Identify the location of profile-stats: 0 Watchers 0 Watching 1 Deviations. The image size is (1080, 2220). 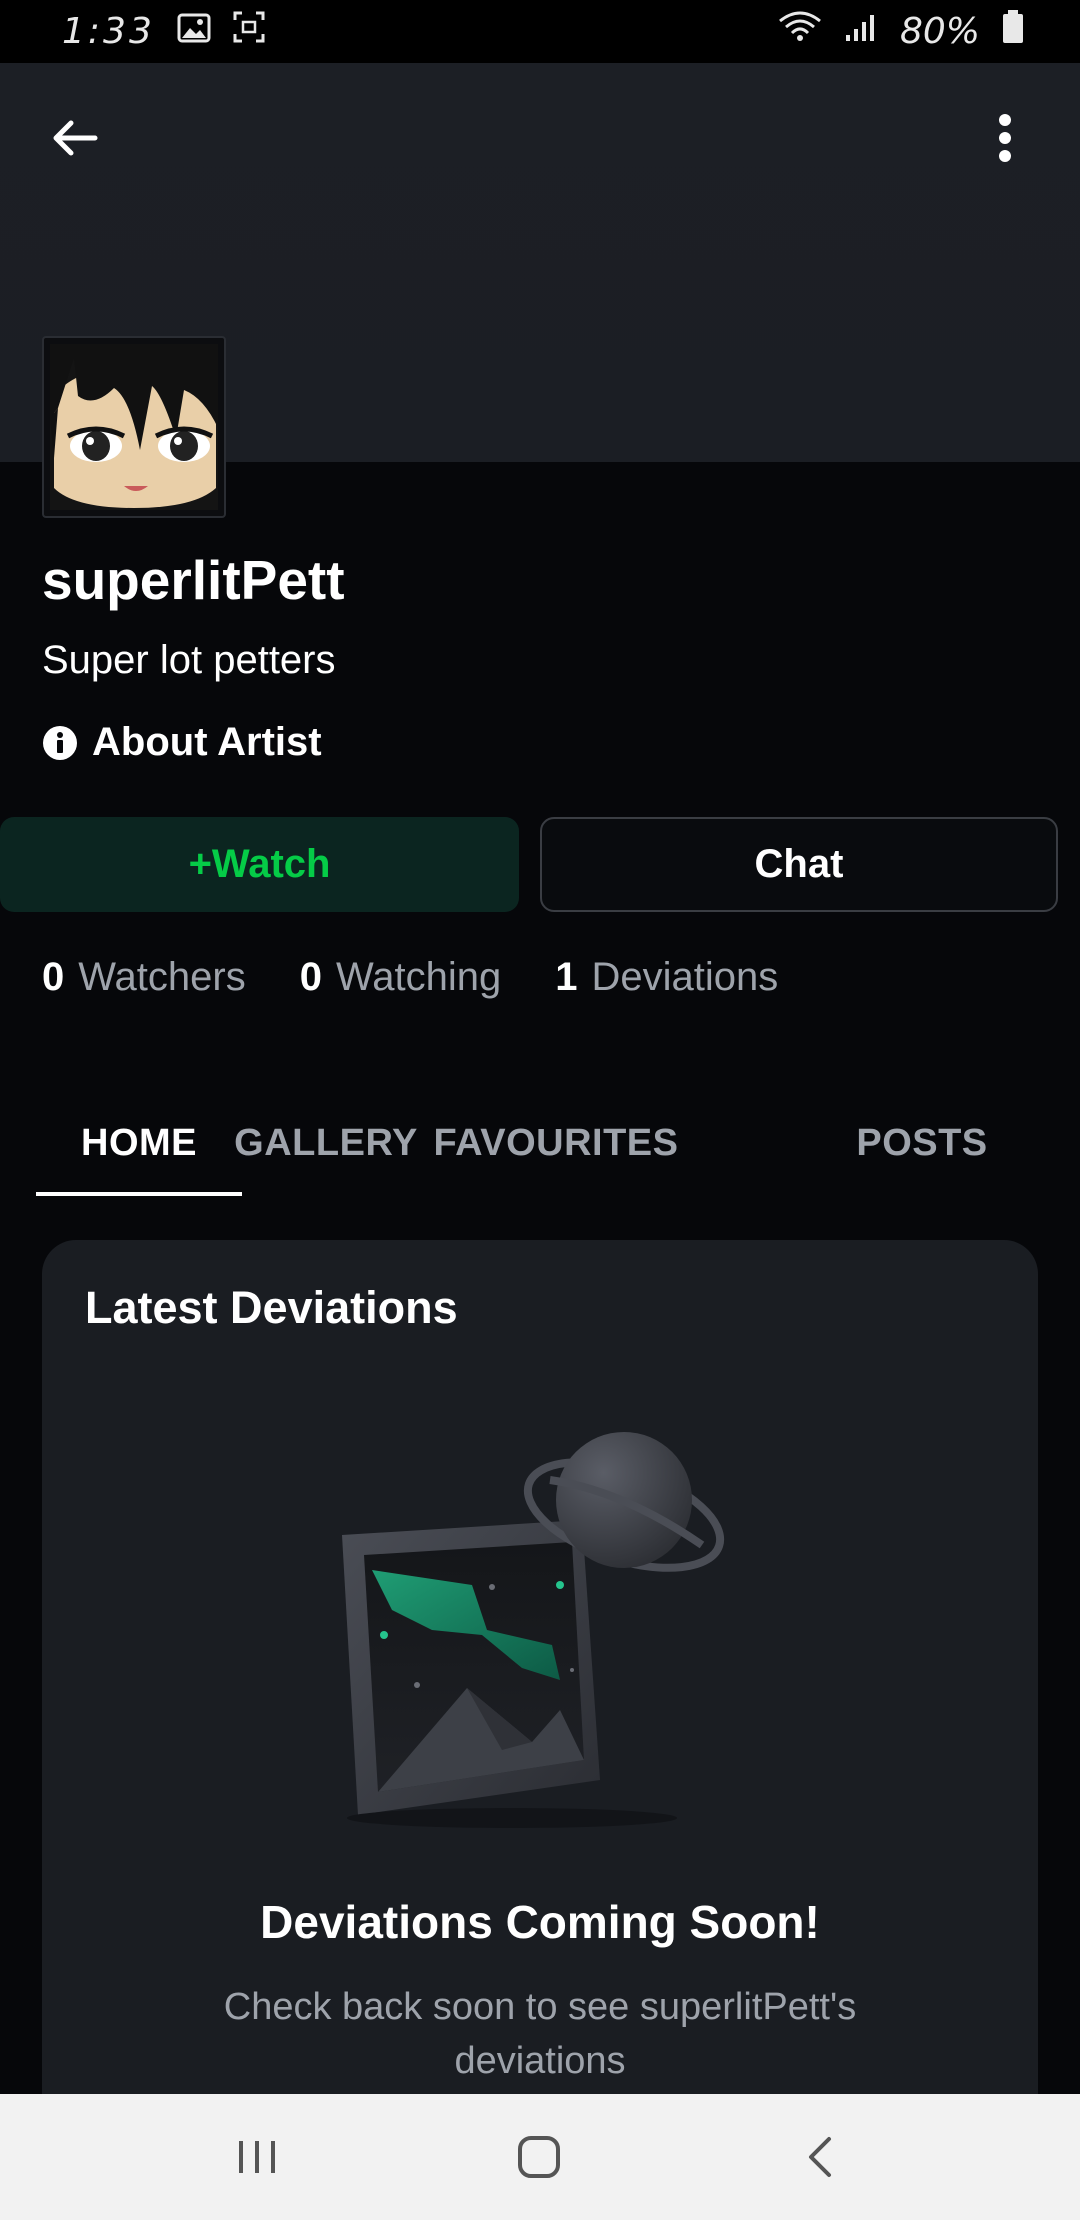
(410, 977).